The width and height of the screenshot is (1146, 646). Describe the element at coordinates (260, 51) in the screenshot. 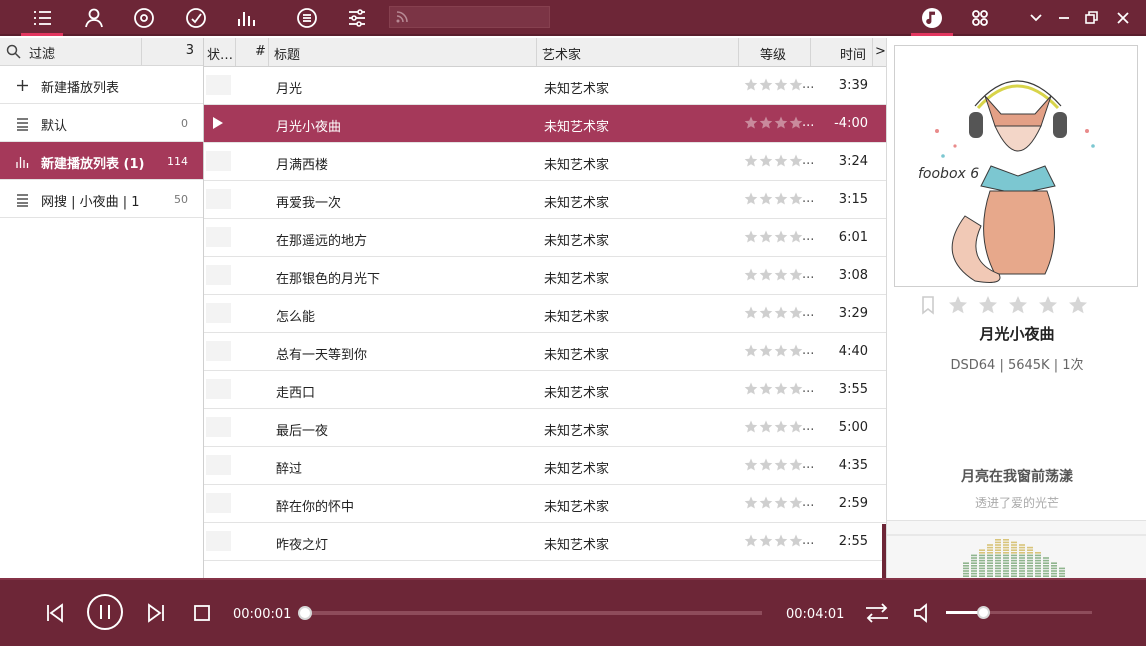

I see `column-number: #` at that location.